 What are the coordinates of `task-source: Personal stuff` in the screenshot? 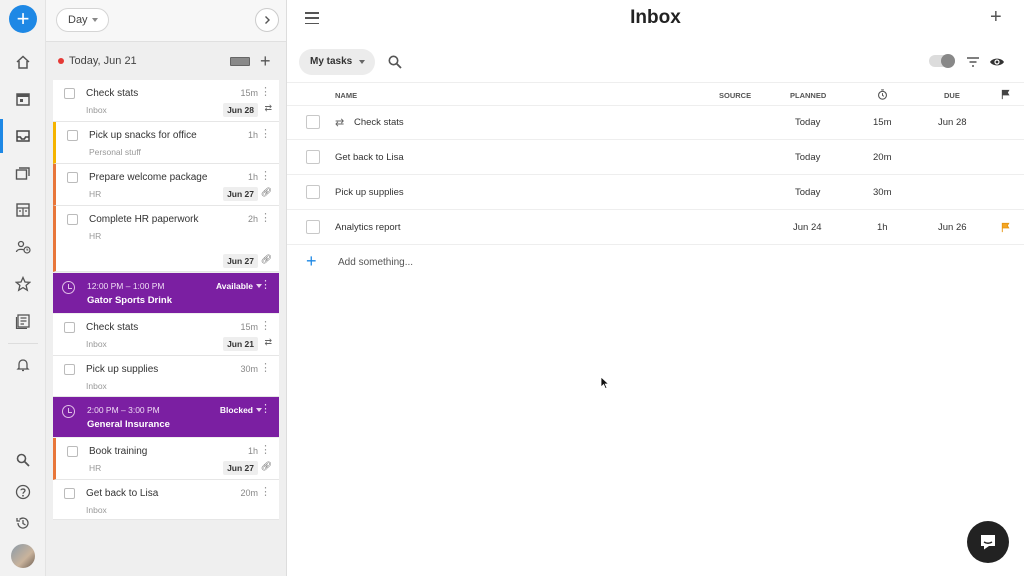 It's located at (115, 152).